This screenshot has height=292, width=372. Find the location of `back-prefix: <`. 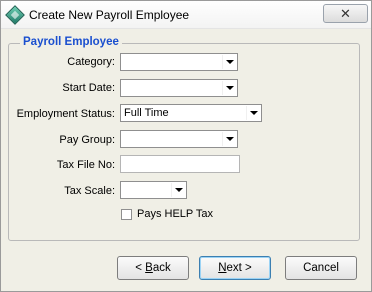

back-prefix: < is located at coordinates (140, 268).